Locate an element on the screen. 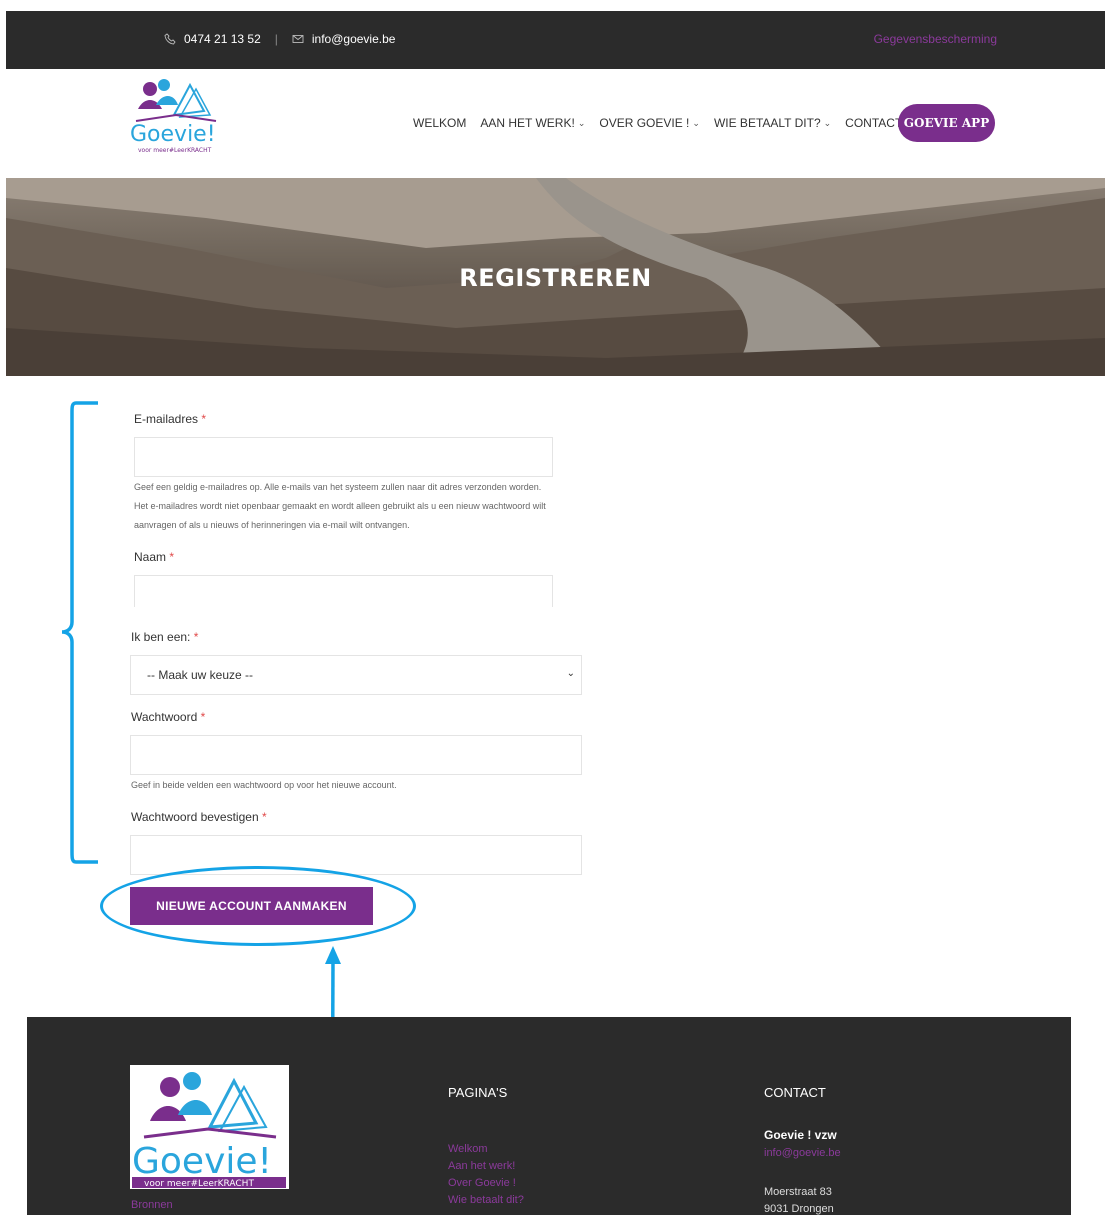 The image size is (1105, 1215). role-selected-value: -- Maak uw keuze -- is located at coordinates (200, 675).